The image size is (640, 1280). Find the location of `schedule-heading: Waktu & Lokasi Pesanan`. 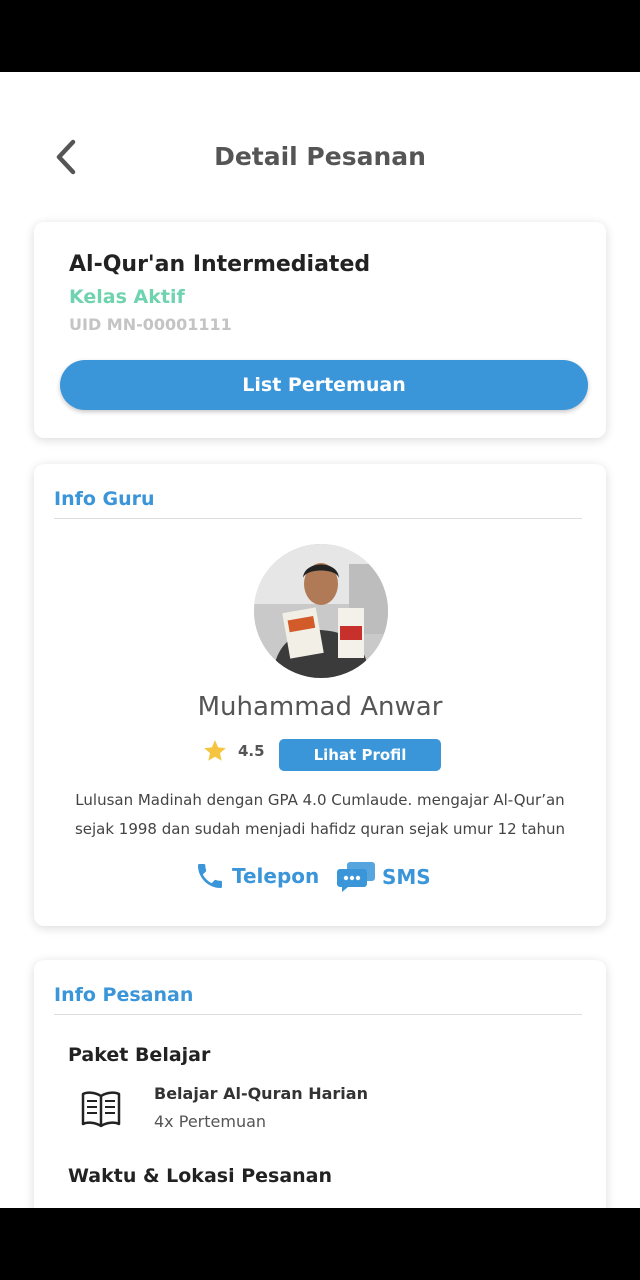

schedule-heading: Waktu & Lokasi Pesanan is located at coordinates (200, 1176).